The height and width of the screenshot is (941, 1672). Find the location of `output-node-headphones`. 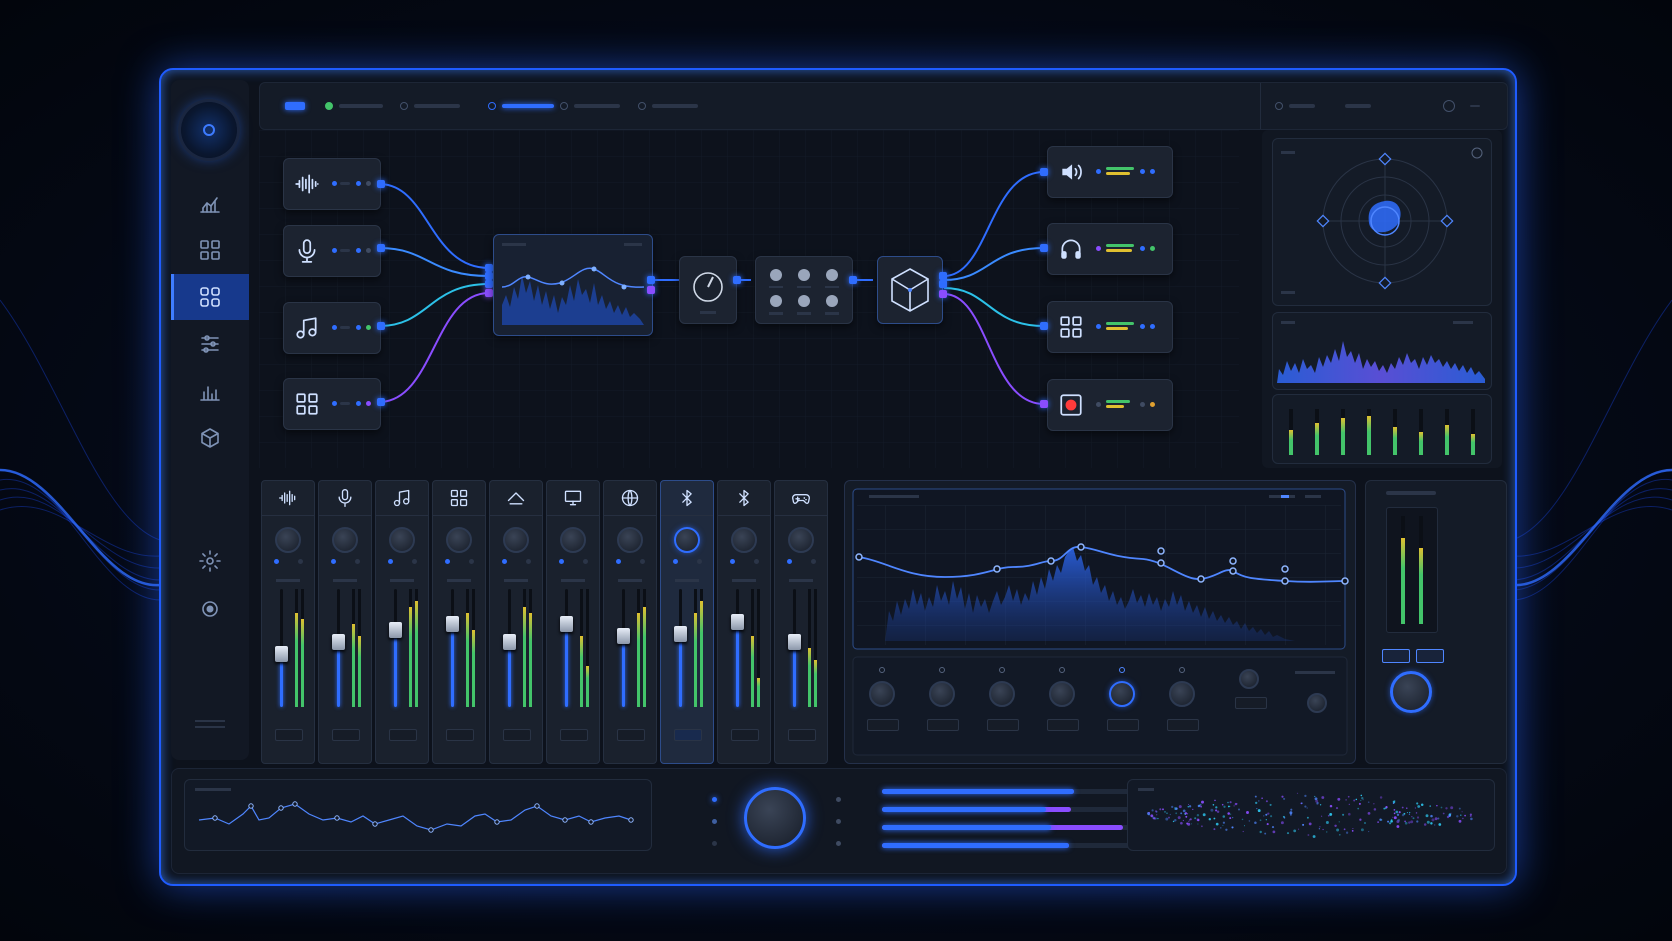

output-node-headphones is located at coordinates (1110, 249).